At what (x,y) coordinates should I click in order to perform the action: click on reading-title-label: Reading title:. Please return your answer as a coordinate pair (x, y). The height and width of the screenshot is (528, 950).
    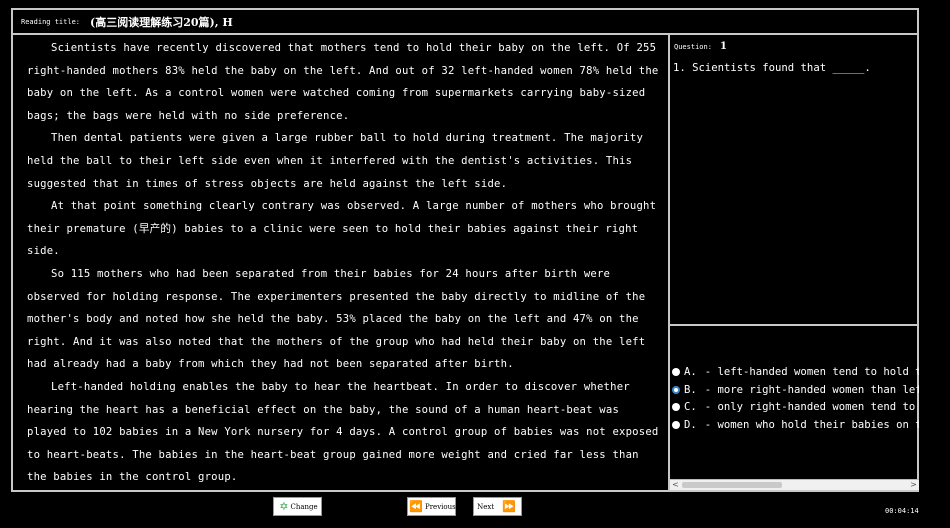
    Looking at the image, I should click on (51, 21).